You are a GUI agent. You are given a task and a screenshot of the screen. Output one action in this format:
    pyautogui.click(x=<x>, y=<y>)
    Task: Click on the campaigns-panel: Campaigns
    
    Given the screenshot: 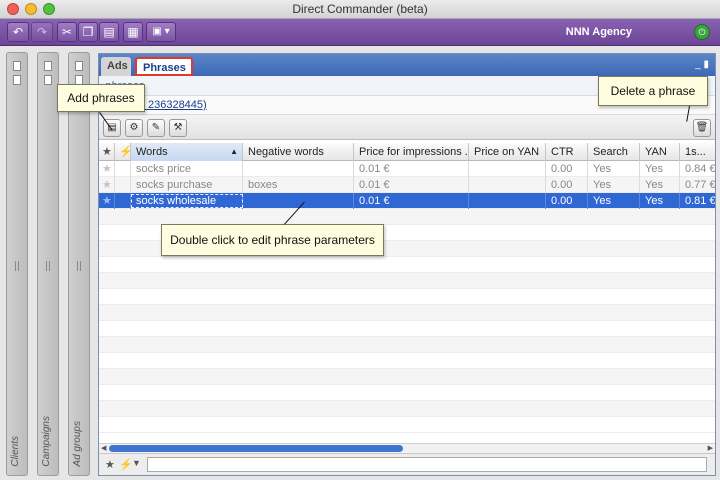 What is the action you would take?
    pyautogui.click(x=48, y=264)
    